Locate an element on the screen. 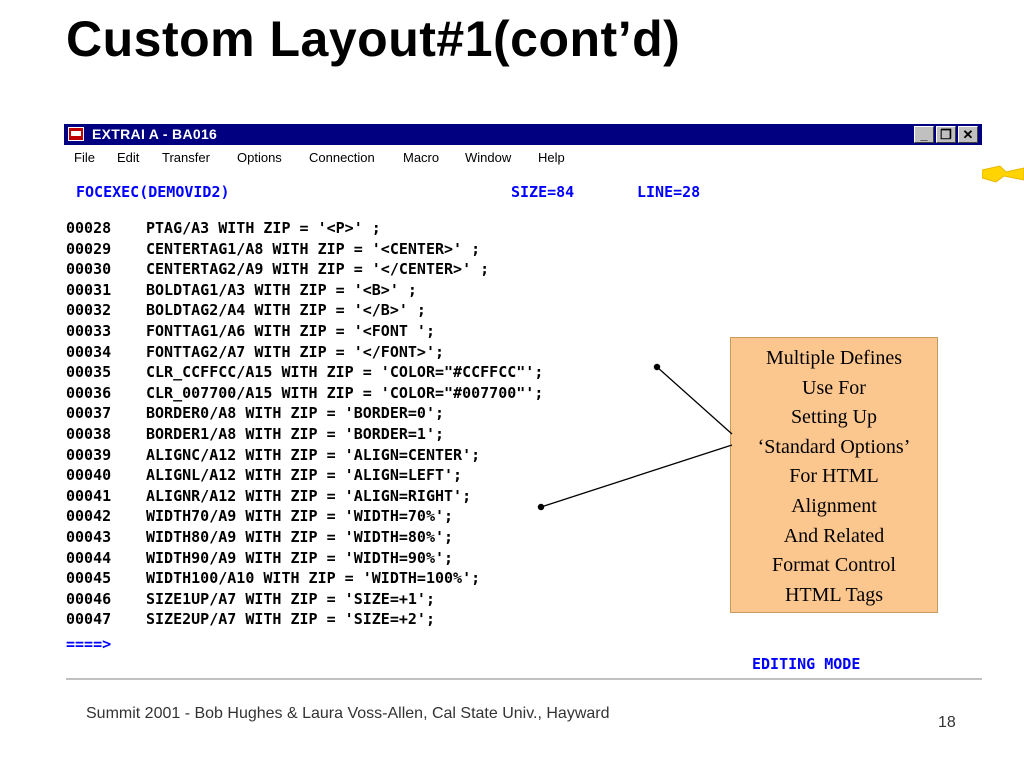 This screenshot has width=1024, height=758. line-code: WIDTH70/A9 WITH ZIP = 'WIDTH=70%'; is located at coordinates (300, 516).